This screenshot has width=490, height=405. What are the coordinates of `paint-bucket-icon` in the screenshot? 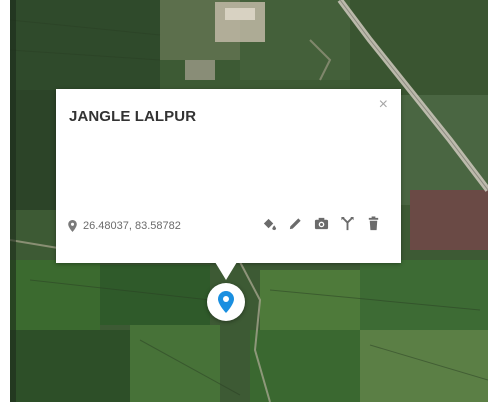 It's located at (269, 223).